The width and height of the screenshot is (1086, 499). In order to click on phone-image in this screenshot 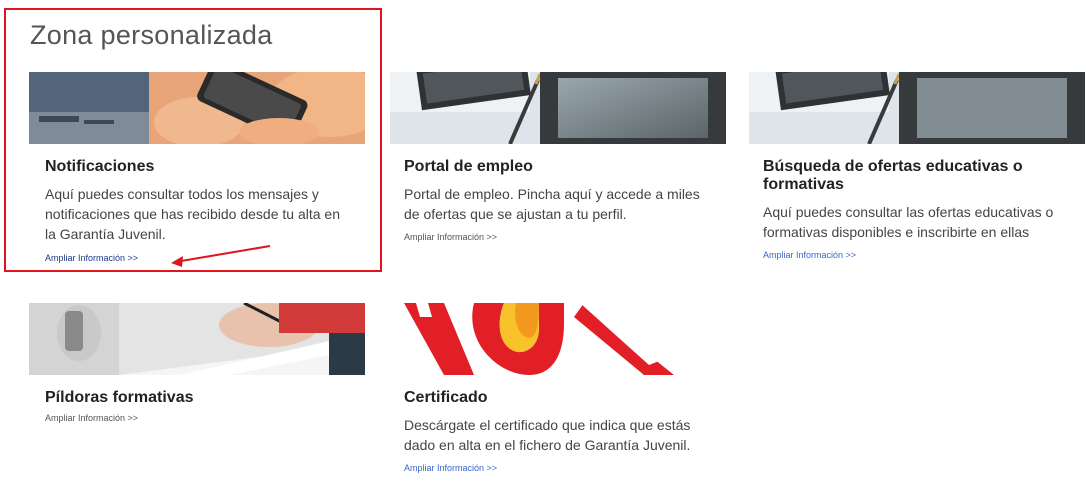, I will do `click(197, 108)`.